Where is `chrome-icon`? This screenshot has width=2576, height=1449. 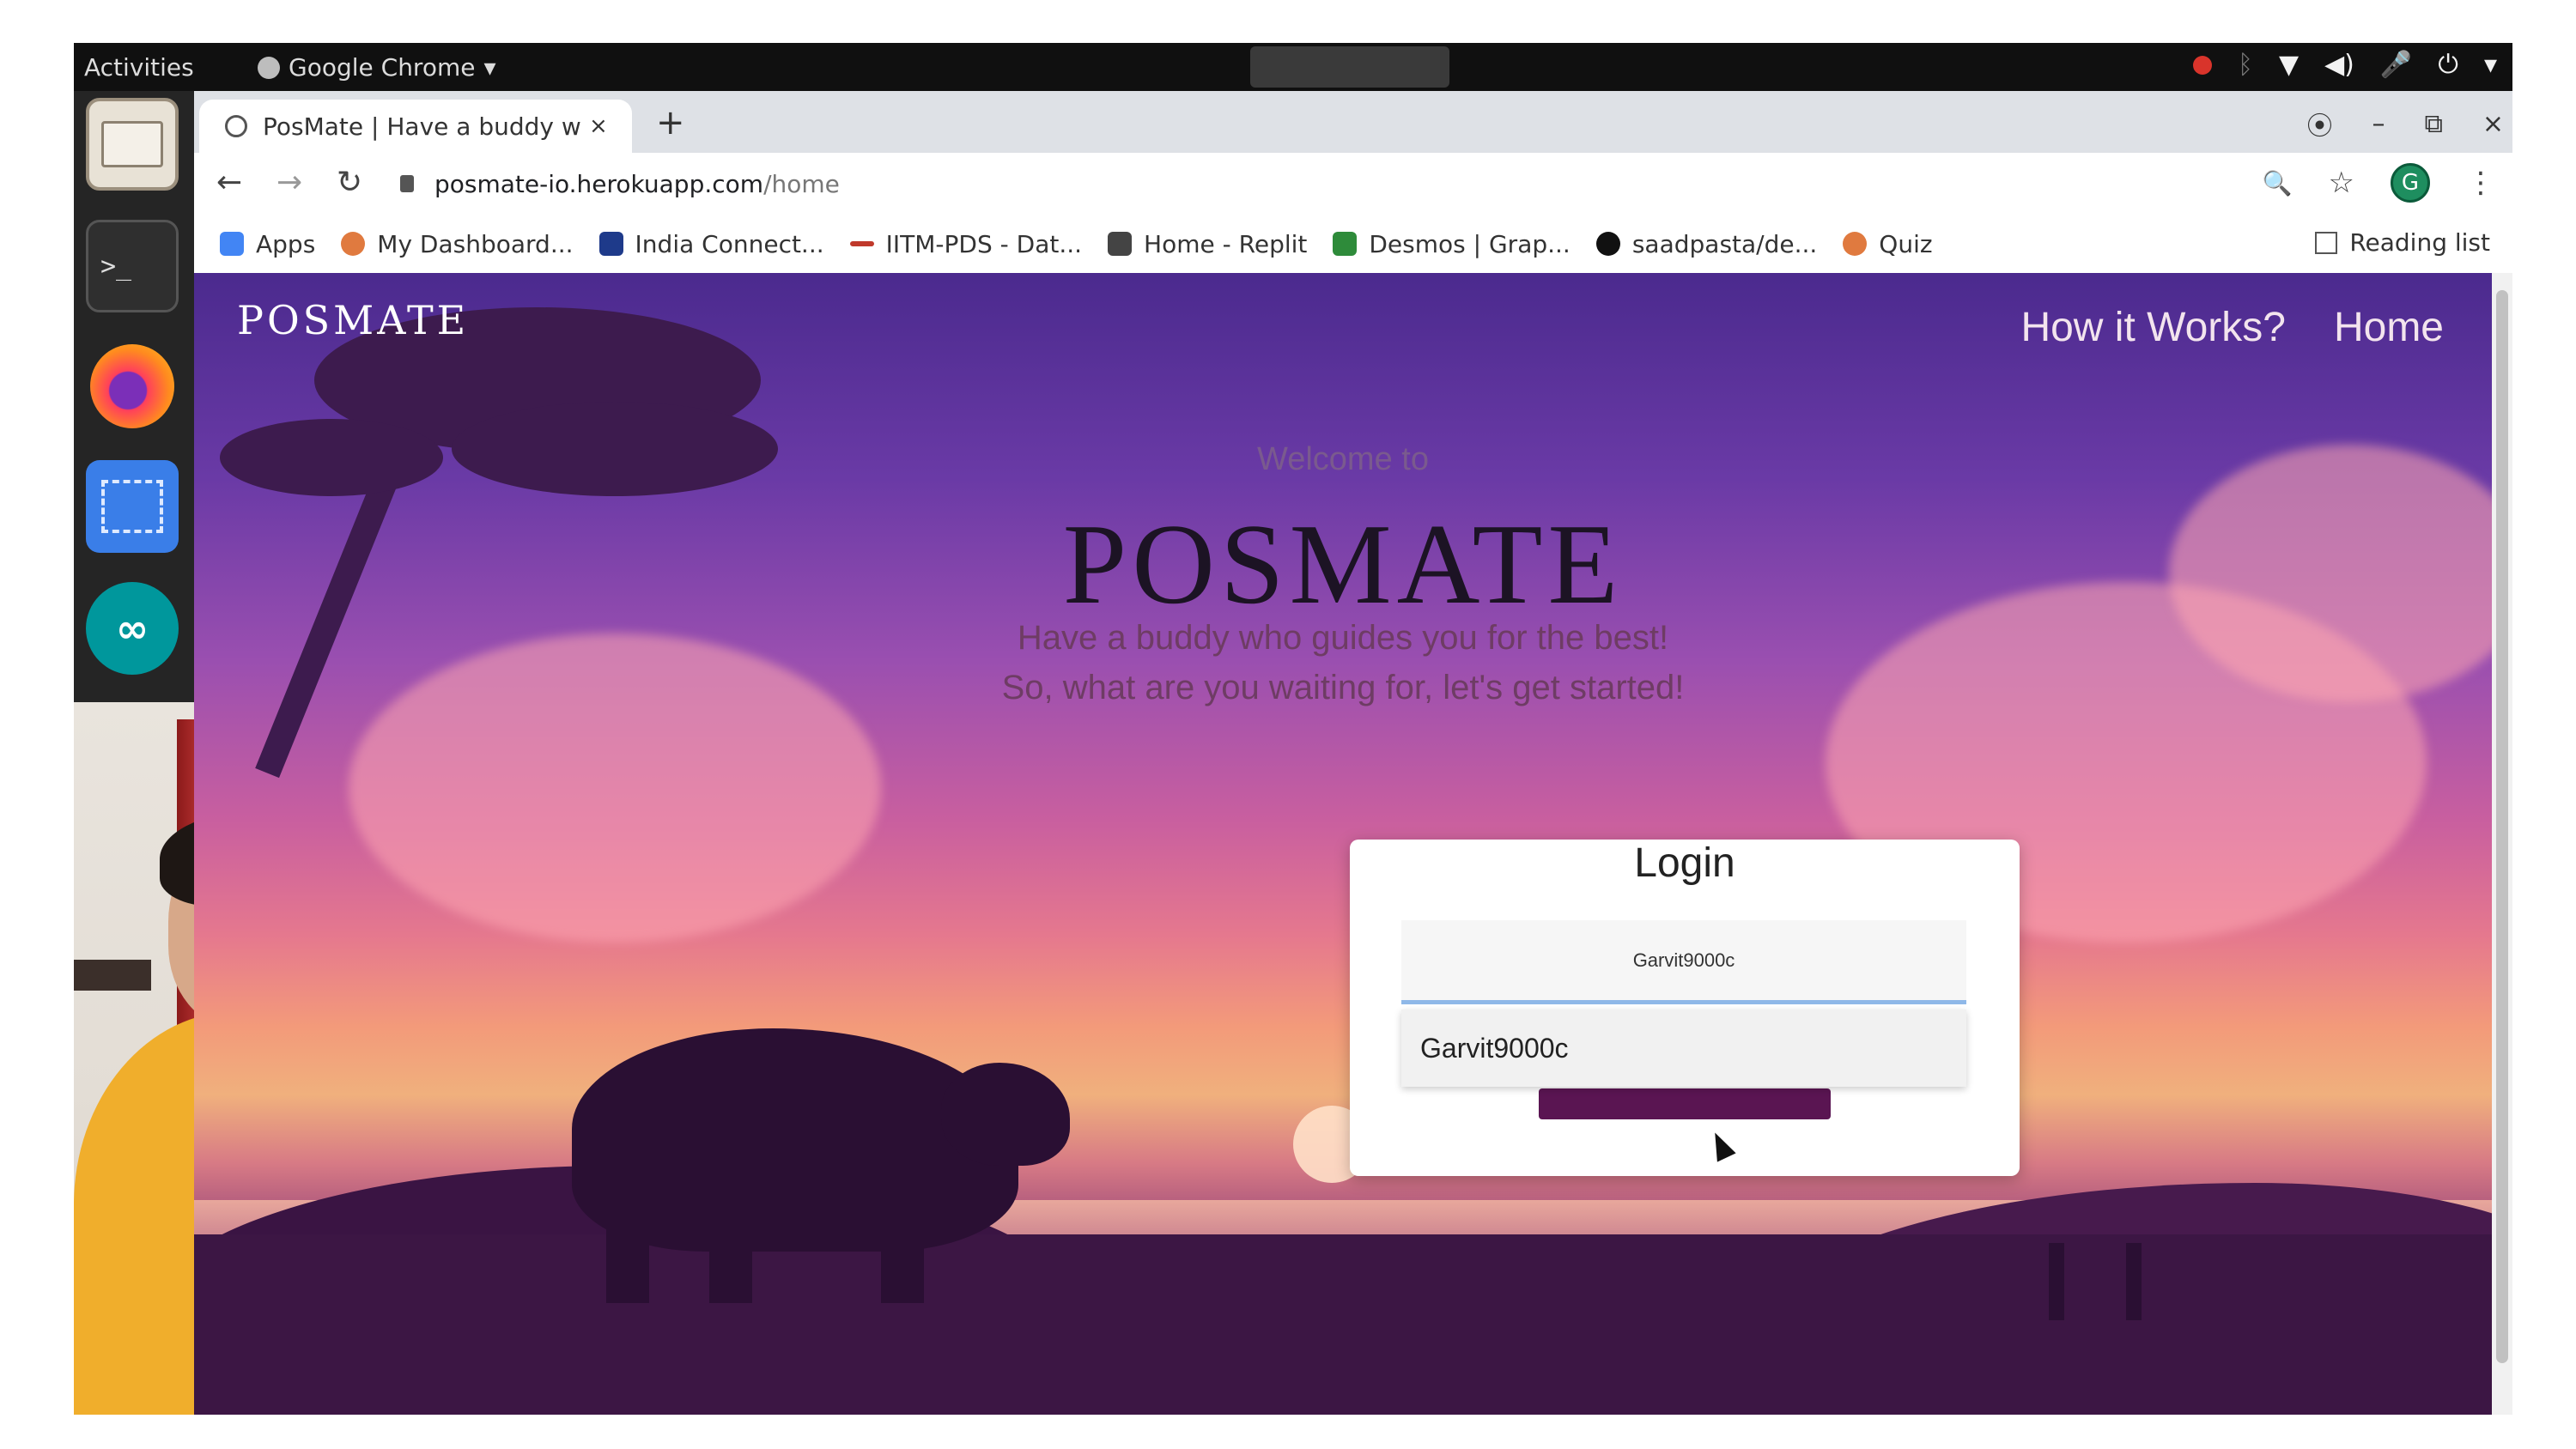
chrome-icon is located at coordinates (269, 67).